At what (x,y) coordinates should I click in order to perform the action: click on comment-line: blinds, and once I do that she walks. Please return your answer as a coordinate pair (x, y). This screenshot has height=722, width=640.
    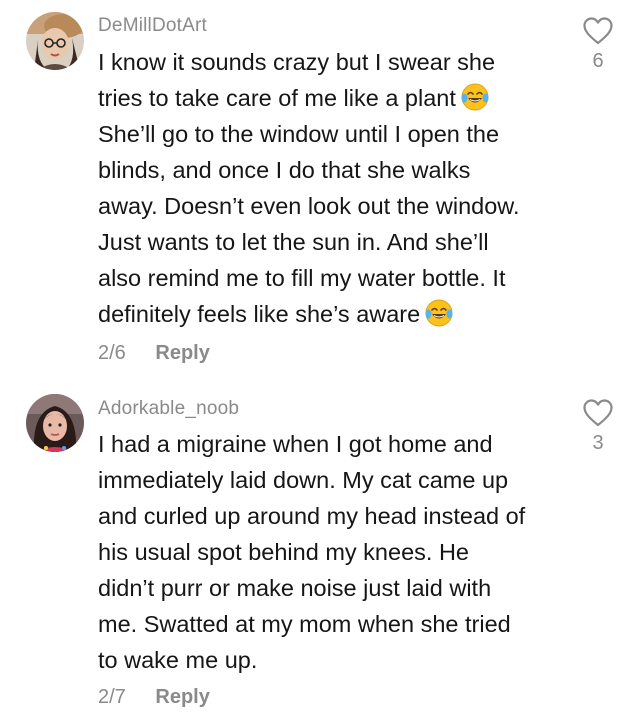
    Looking at the image, I should click on (284, 170).